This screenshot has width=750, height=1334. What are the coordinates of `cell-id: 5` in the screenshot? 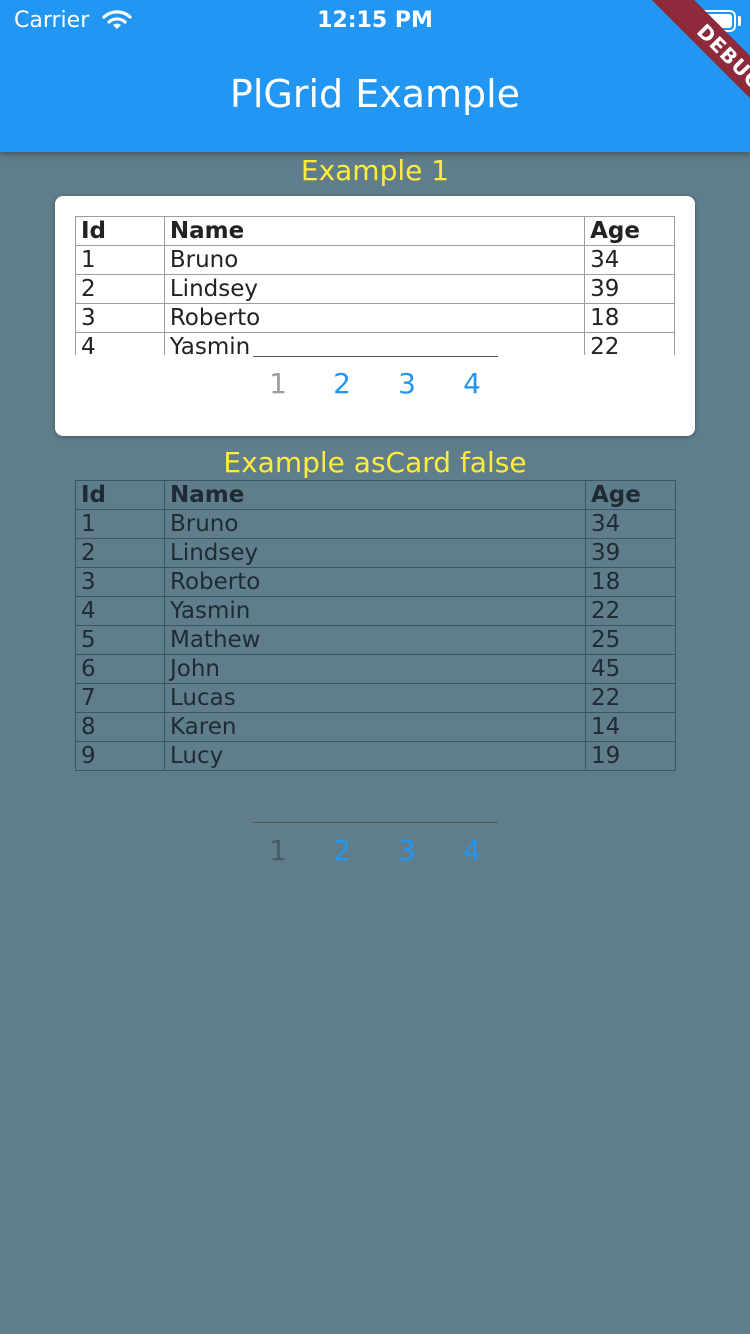 It's located at (120, 640).